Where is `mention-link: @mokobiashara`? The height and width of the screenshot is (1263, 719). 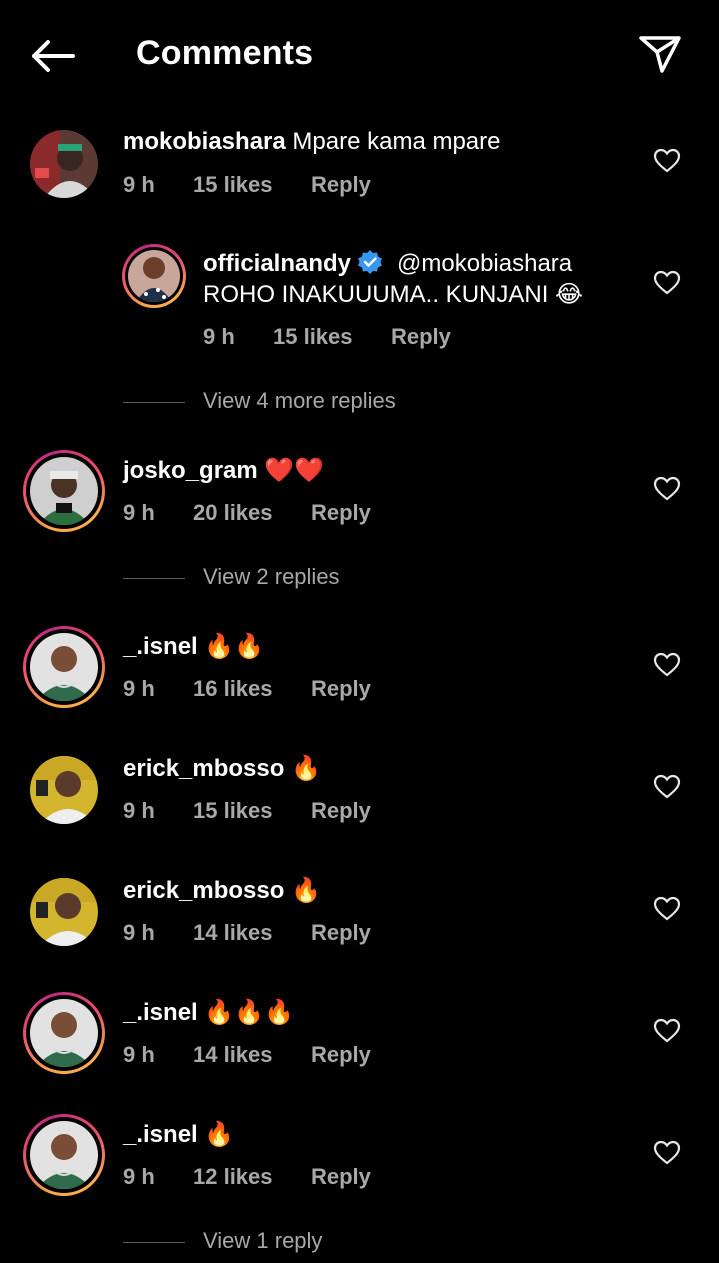
mention-link: @mokobiashara is located at coordinates (484, 263).